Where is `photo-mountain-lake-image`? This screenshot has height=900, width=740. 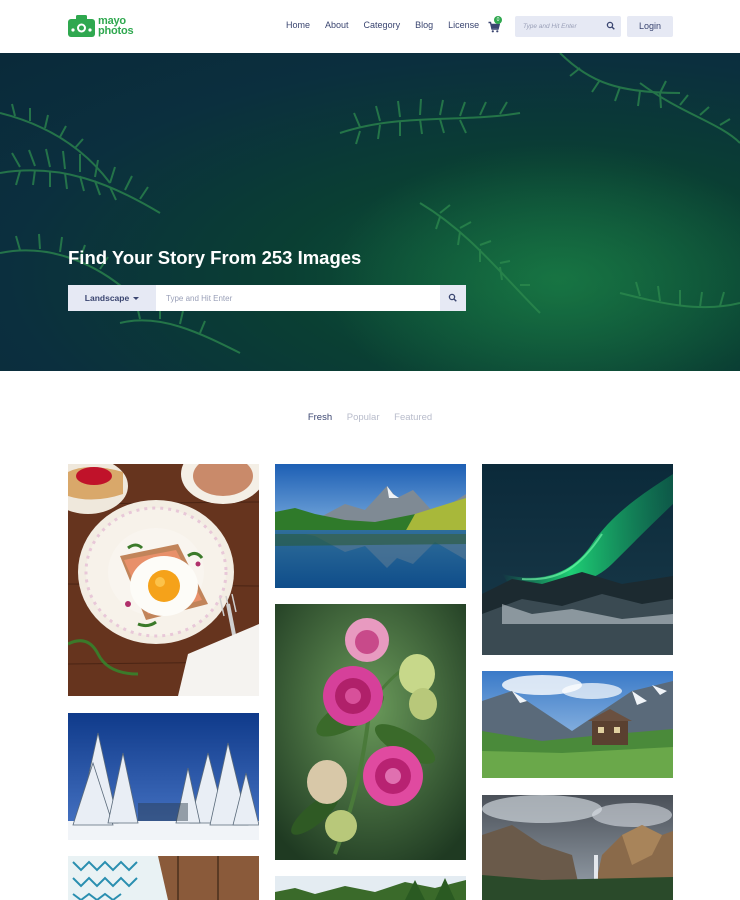 photo-mountain-lake-image is located at coordinates (370, 526).